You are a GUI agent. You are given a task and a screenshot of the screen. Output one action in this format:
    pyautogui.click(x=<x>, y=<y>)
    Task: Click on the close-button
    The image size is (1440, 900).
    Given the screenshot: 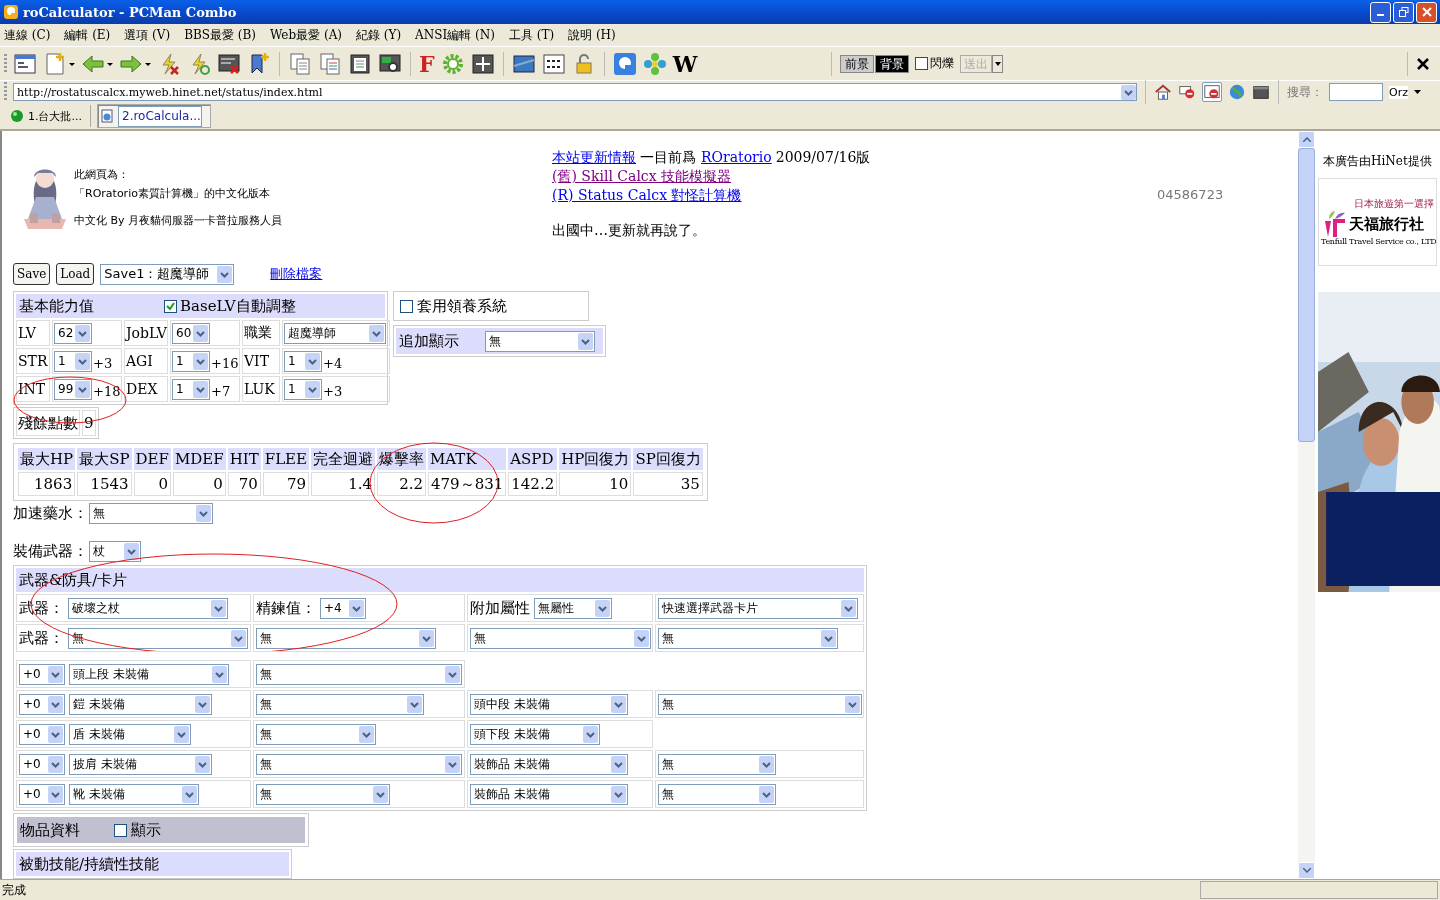 What is the action you would take?
    pyautogui.click(x=1426, y=12)
    